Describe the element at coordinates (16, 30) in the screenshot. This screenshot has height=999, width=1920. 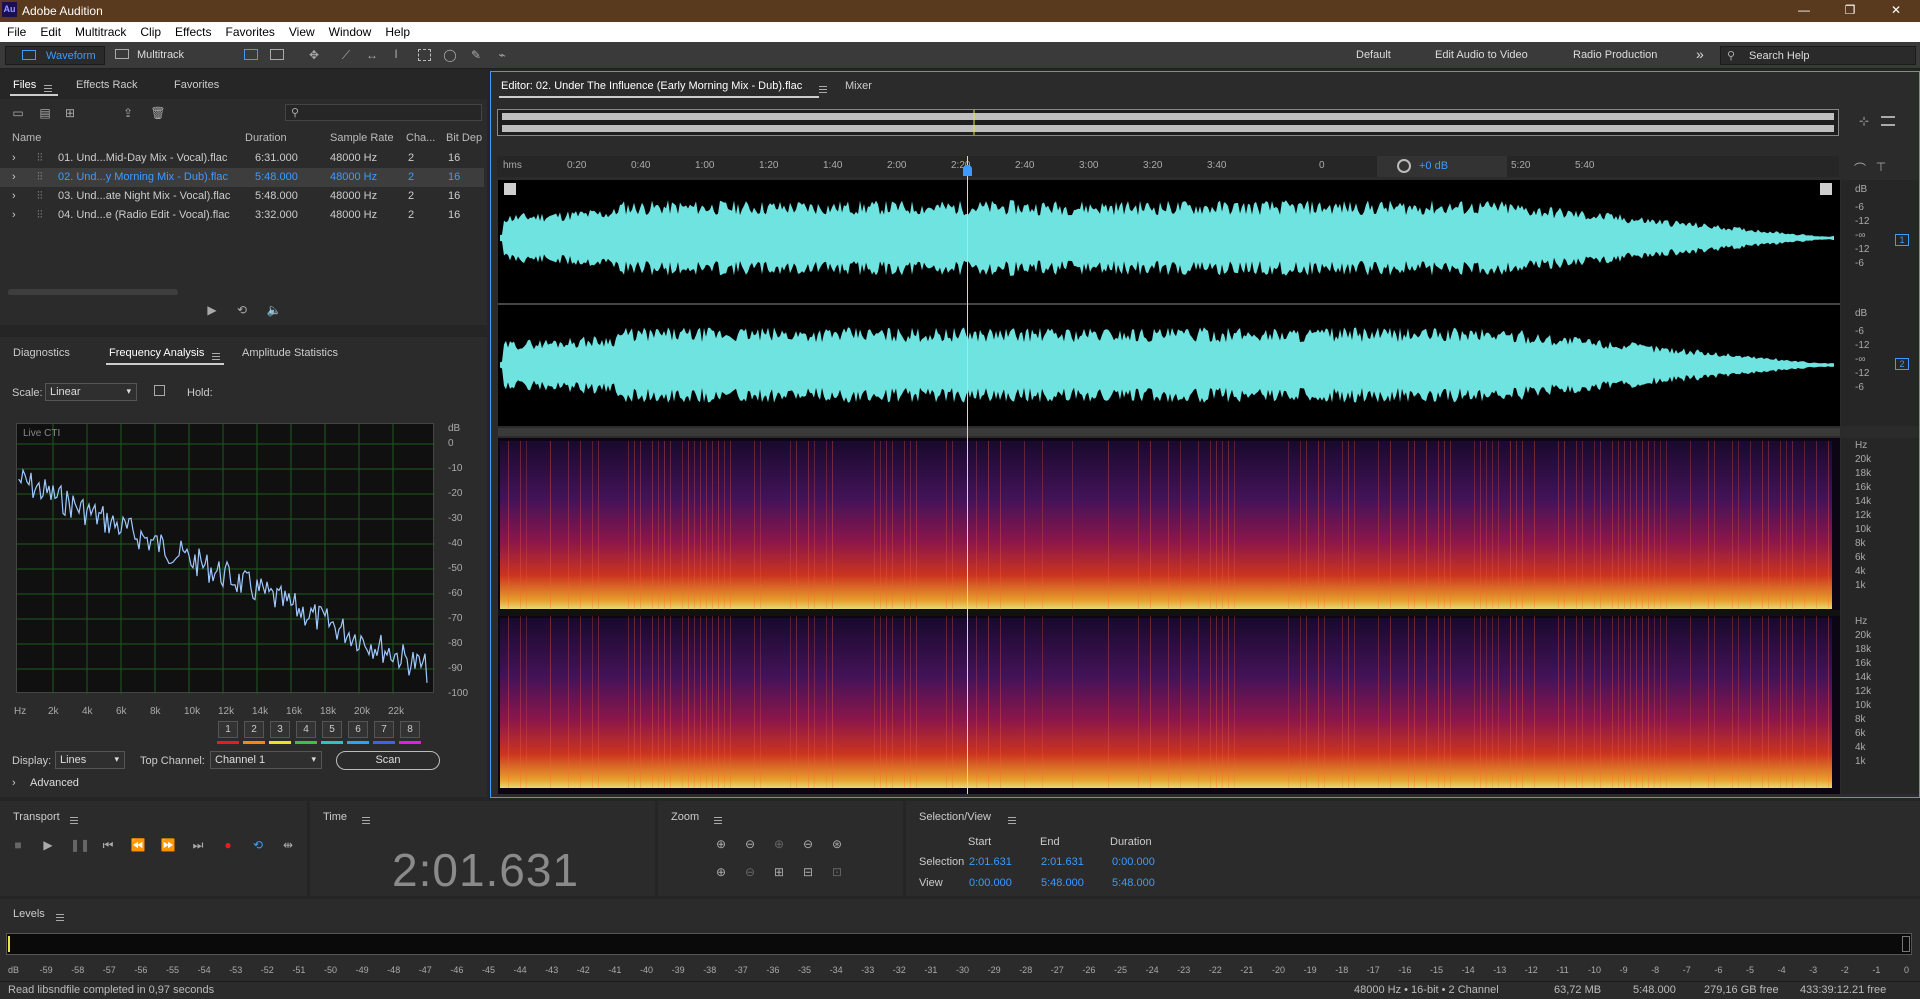
I see `menu-file: File` at that location.